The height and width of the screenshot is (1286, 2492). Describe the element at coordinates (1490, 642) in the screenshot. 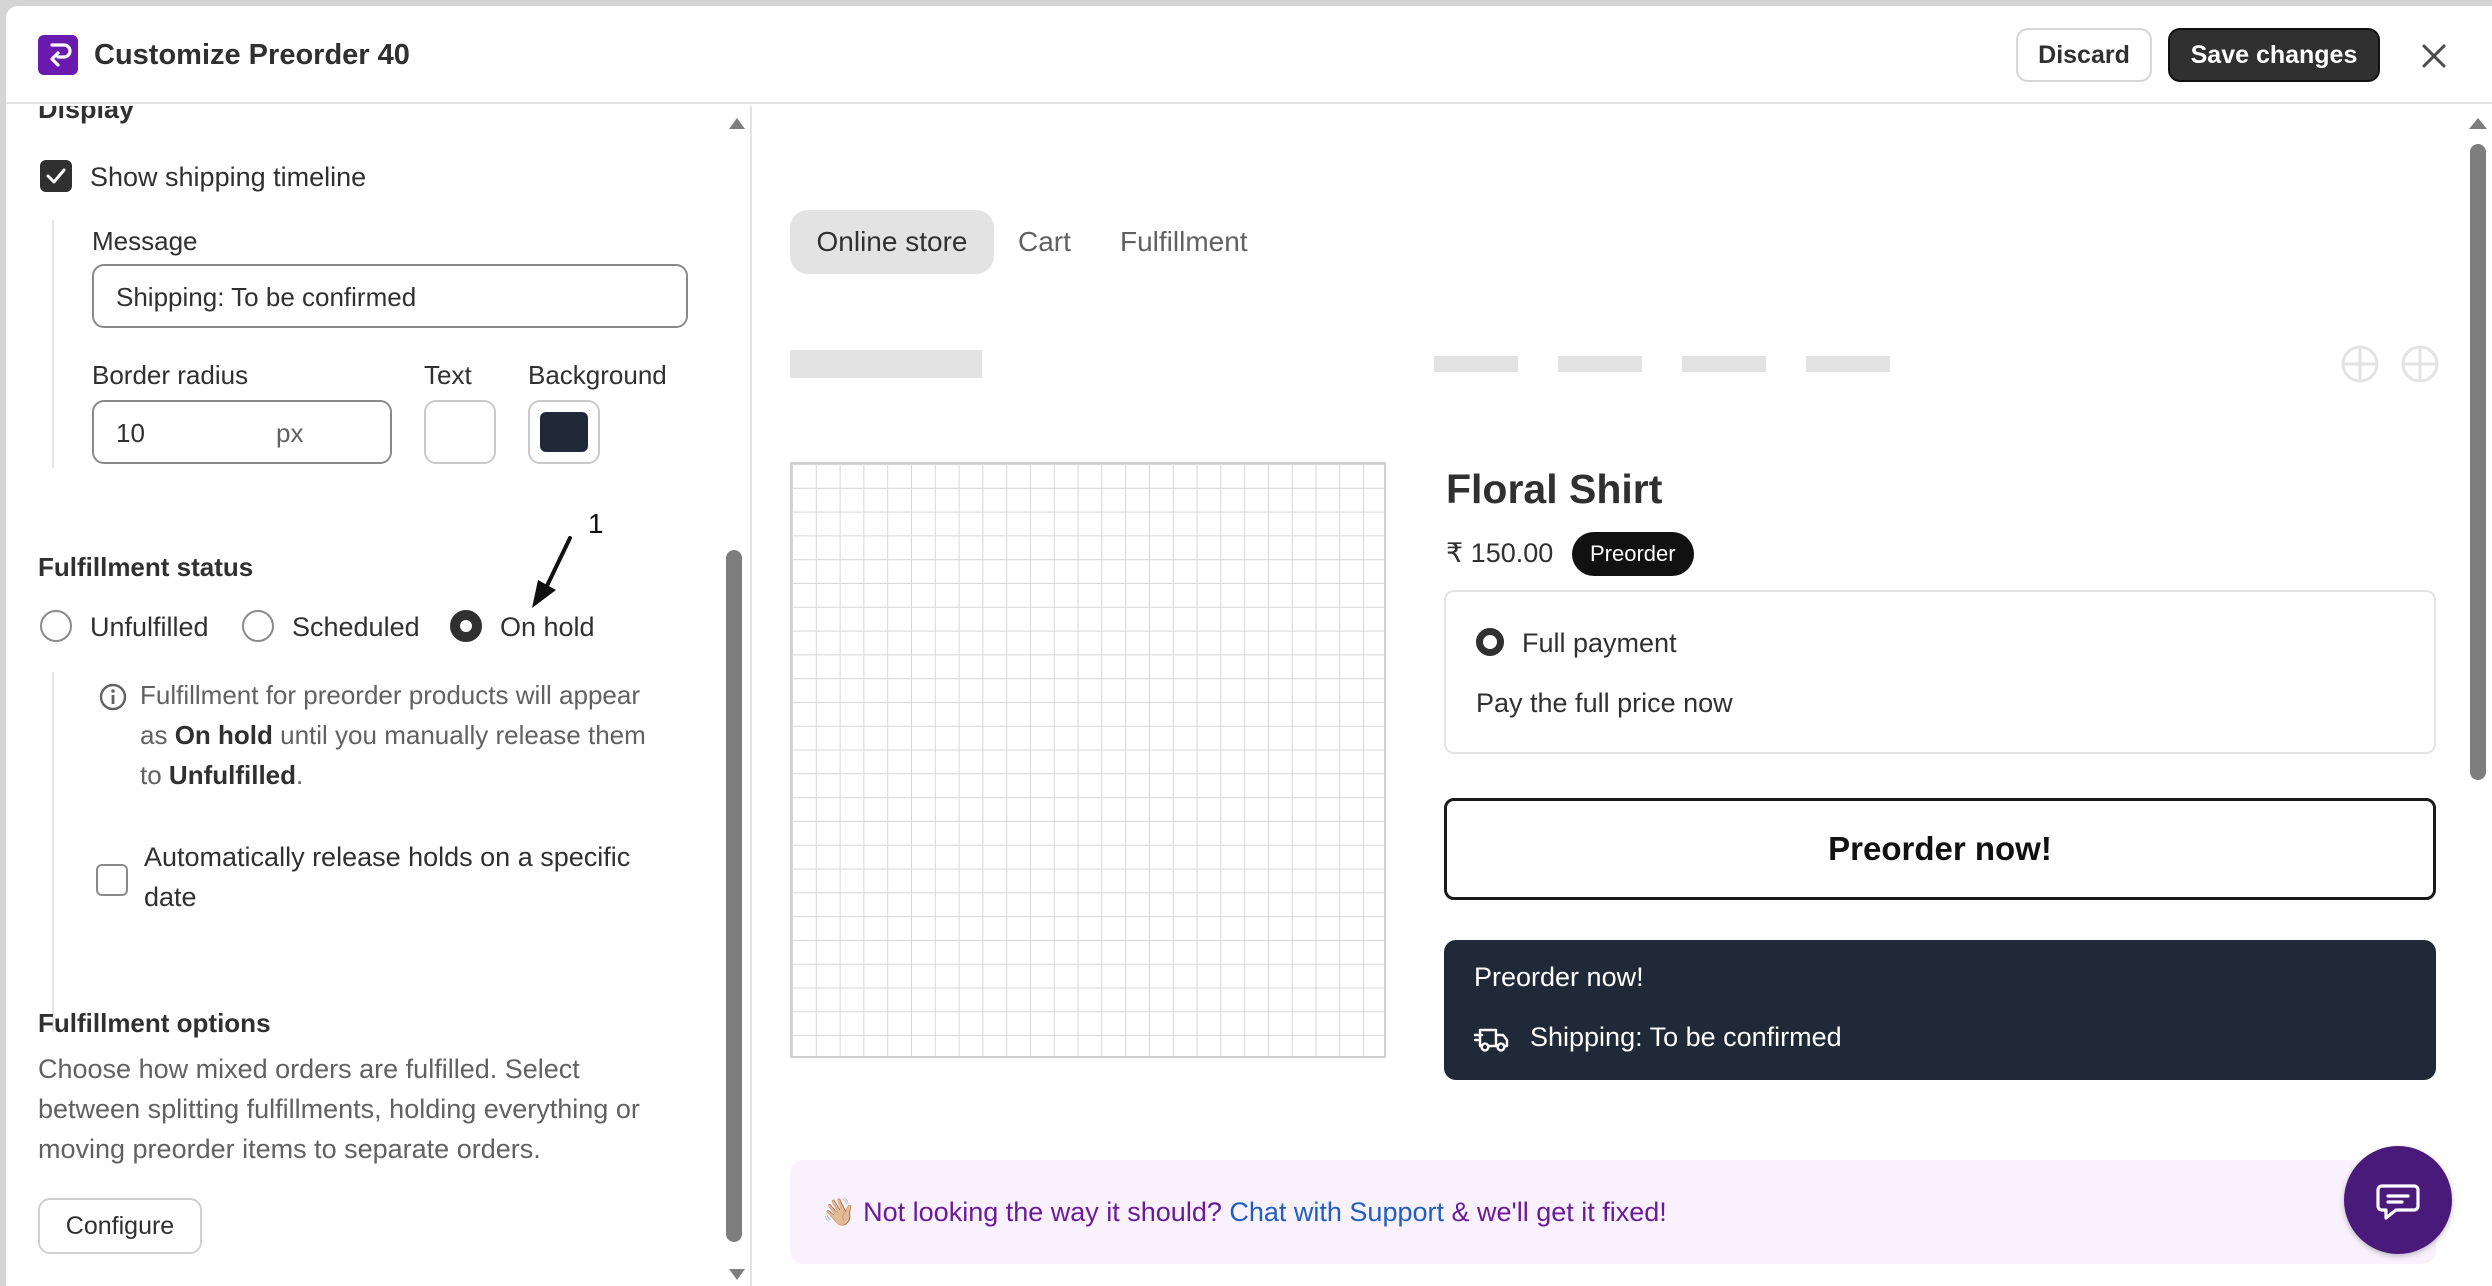

I see `full-payment-radio` at that location.